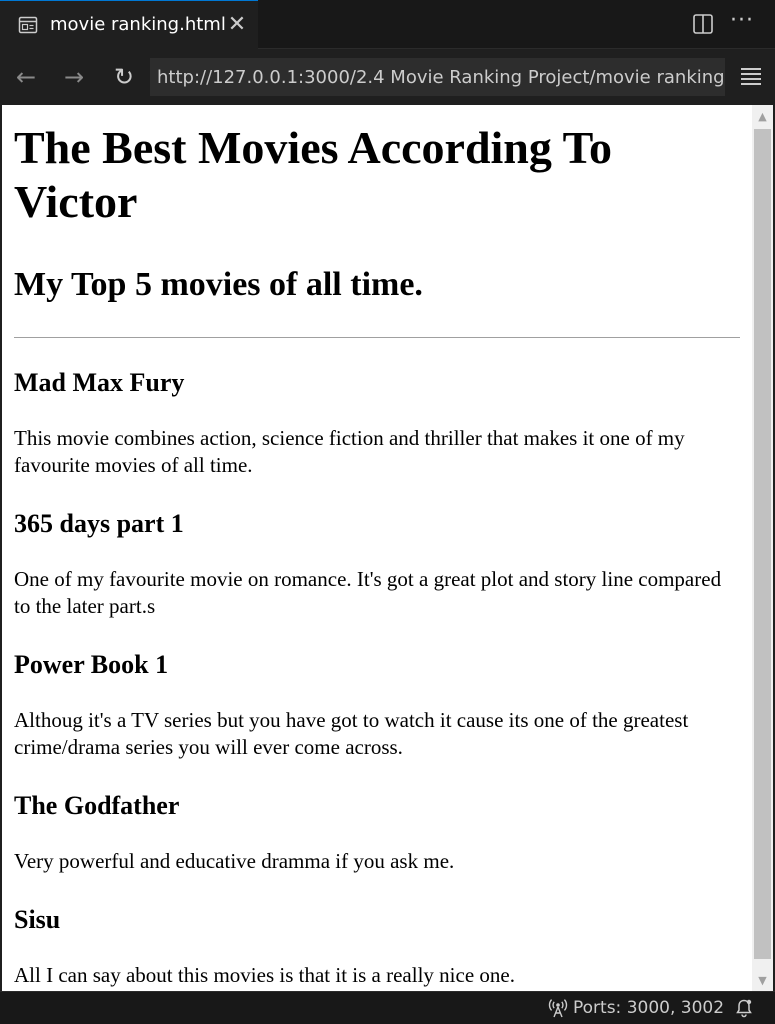  Describe the element at coordinates (74, 77) in the screenshot. I see `forward-arrow-icon: →` at that location.